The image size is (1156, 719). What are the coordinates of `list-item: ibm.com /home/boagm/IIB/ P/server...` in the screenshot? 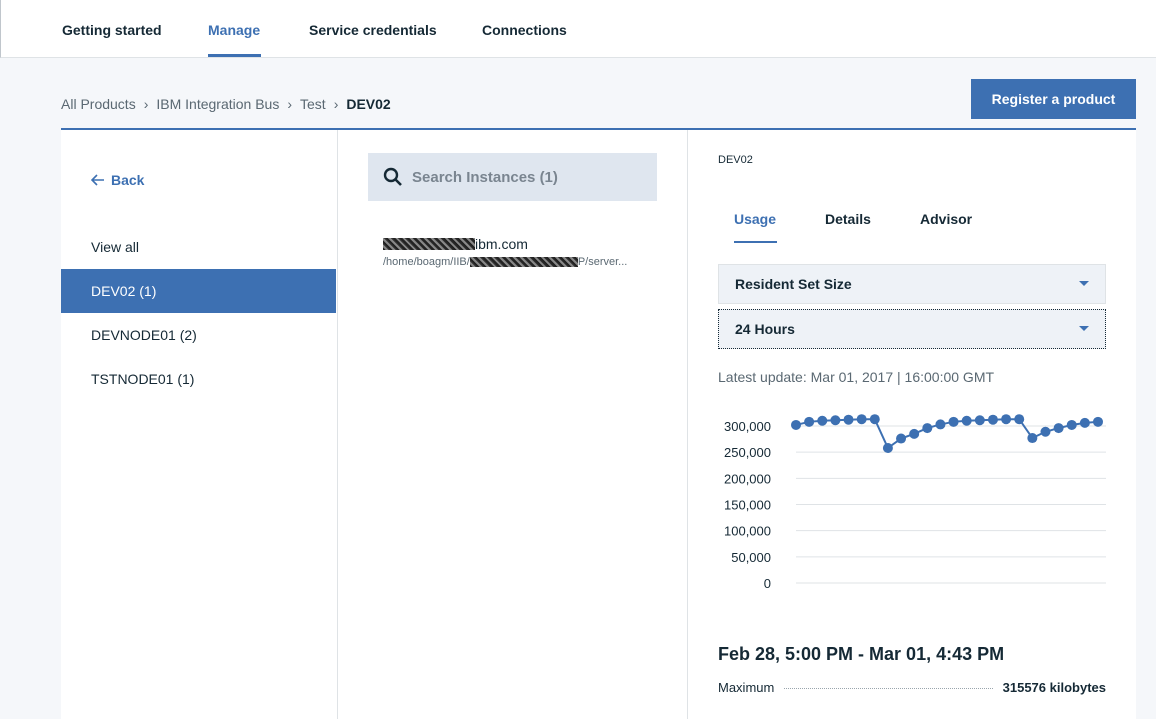 It's located at (519, 252).